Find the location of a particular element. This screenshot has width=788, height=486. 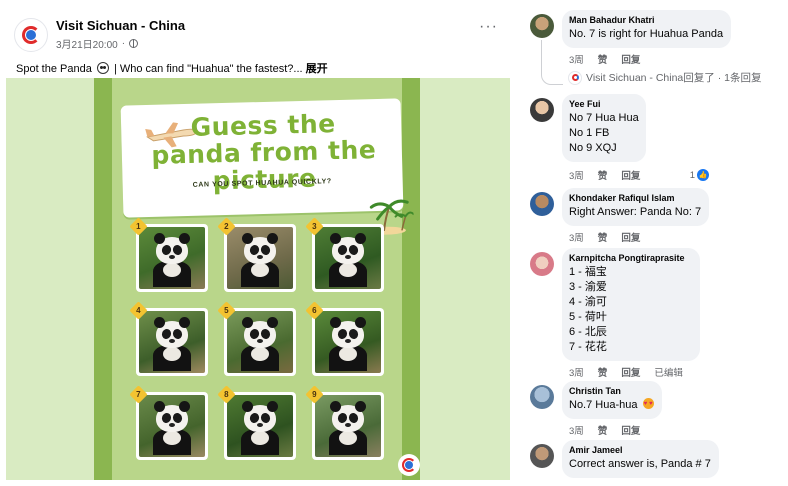

visit-sichuan-watermark-icon is located at coordinates (409, 465).